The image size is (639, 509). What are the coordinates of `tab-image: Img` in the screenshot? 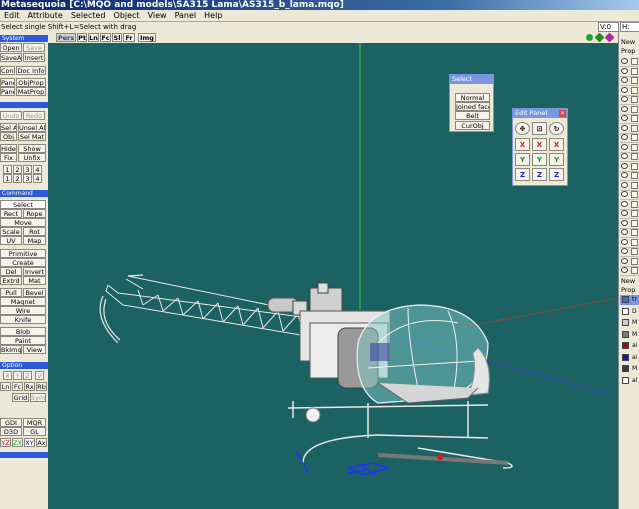 It's located at (147, 37).